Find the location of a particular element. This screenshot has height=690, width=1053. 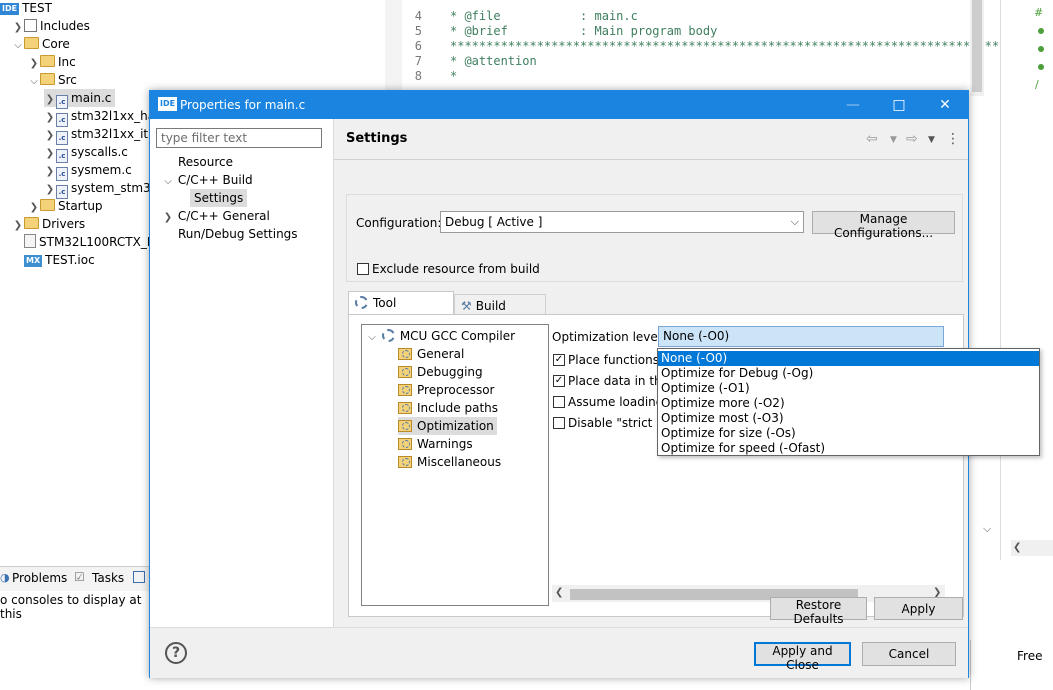

page-title: Settings is located at coordinates (377, 138).